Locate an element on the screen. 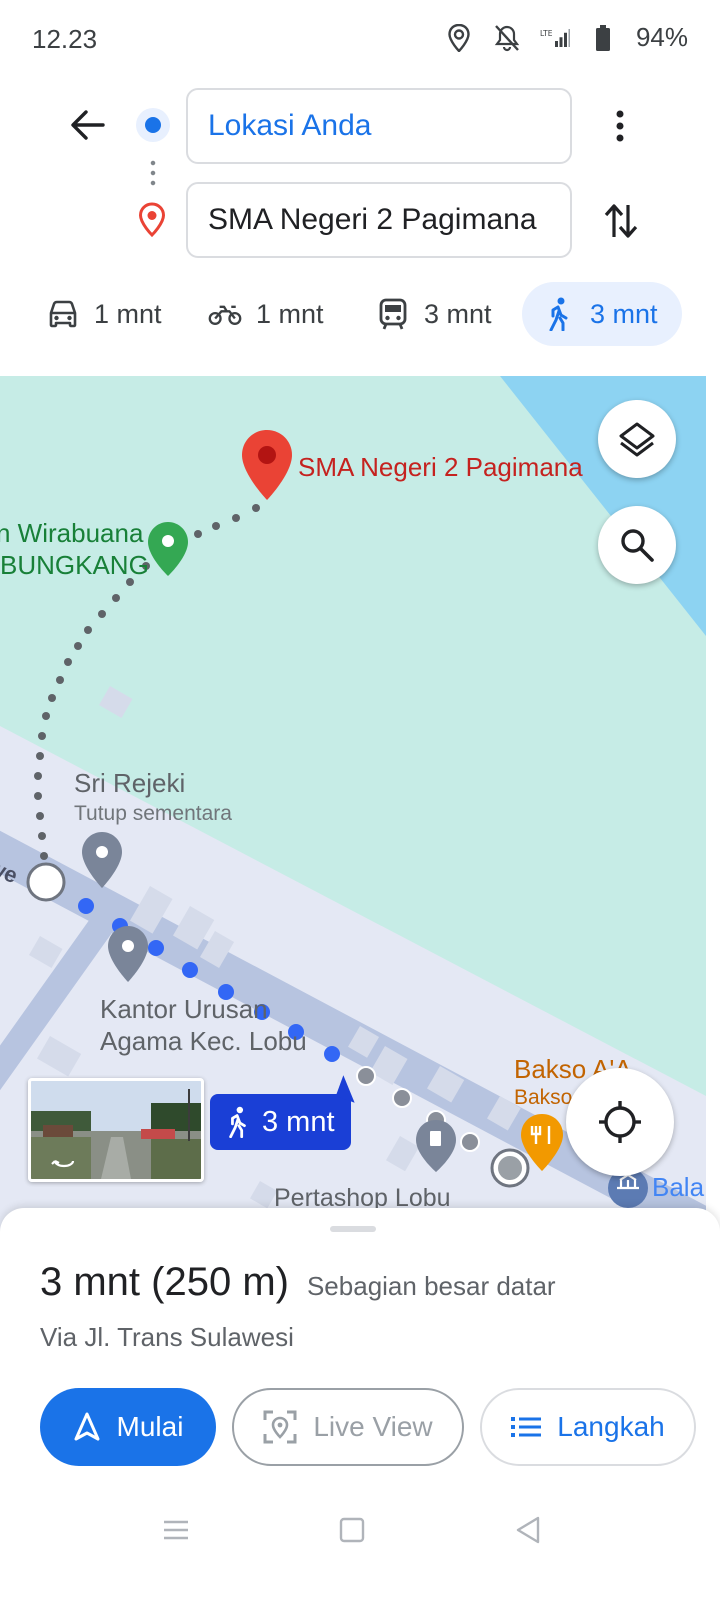  recents-button is located at coordinates (176, 1530).